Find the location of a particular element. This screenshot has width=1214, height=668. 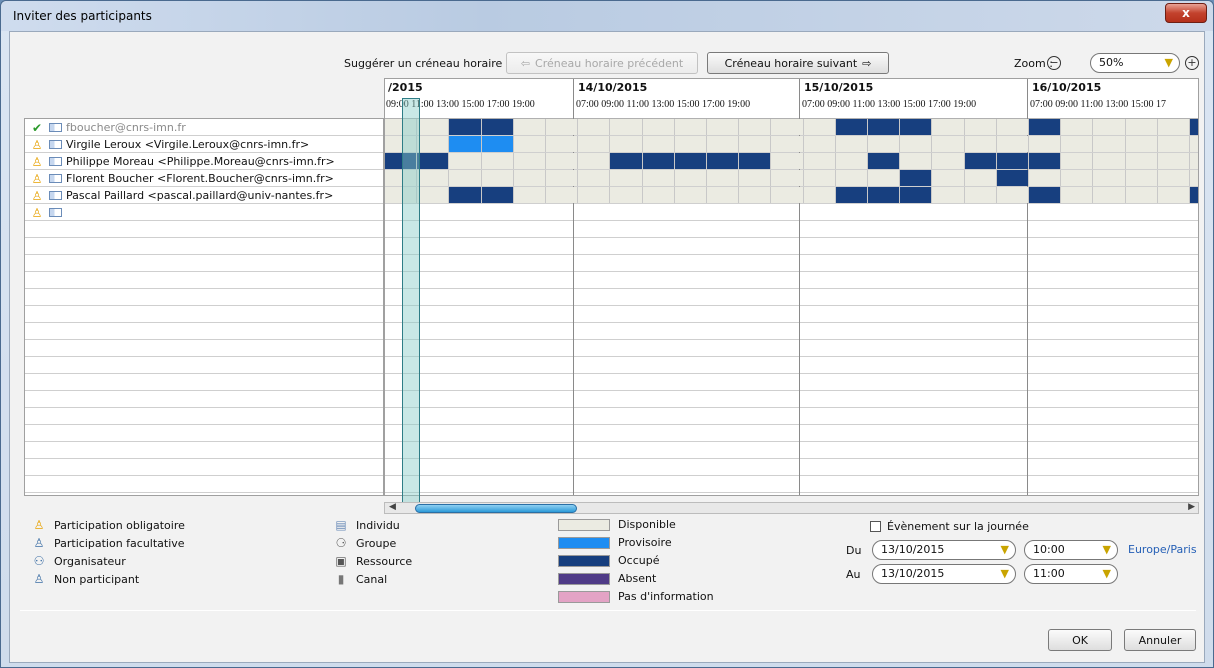

scroll-right-icon: ▶ is located at coordinates (1191, 507).